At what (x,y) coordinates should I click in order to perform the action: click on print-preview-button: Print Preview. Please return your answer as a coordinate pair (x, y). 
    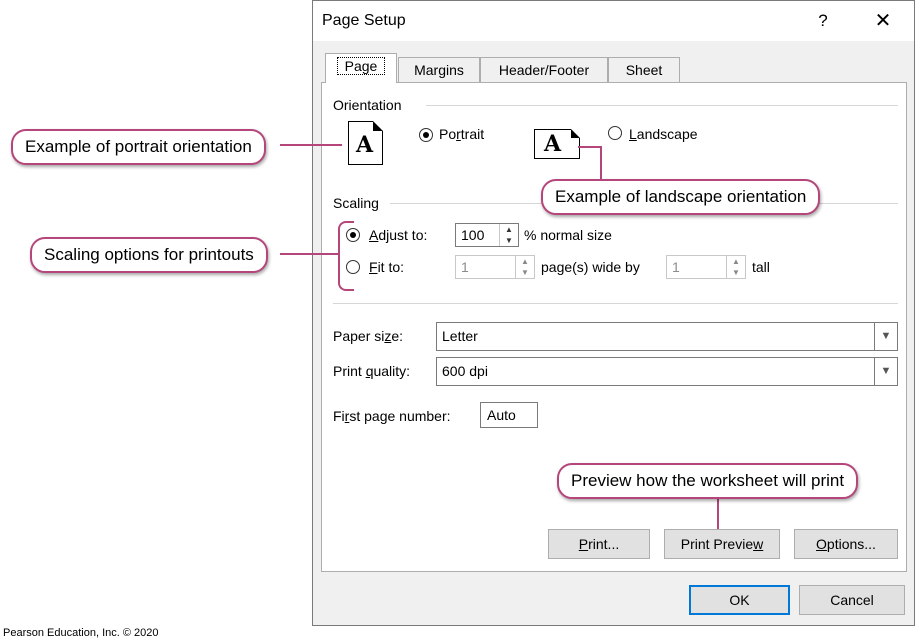
    Looking at the image, I should click on (722, 544).